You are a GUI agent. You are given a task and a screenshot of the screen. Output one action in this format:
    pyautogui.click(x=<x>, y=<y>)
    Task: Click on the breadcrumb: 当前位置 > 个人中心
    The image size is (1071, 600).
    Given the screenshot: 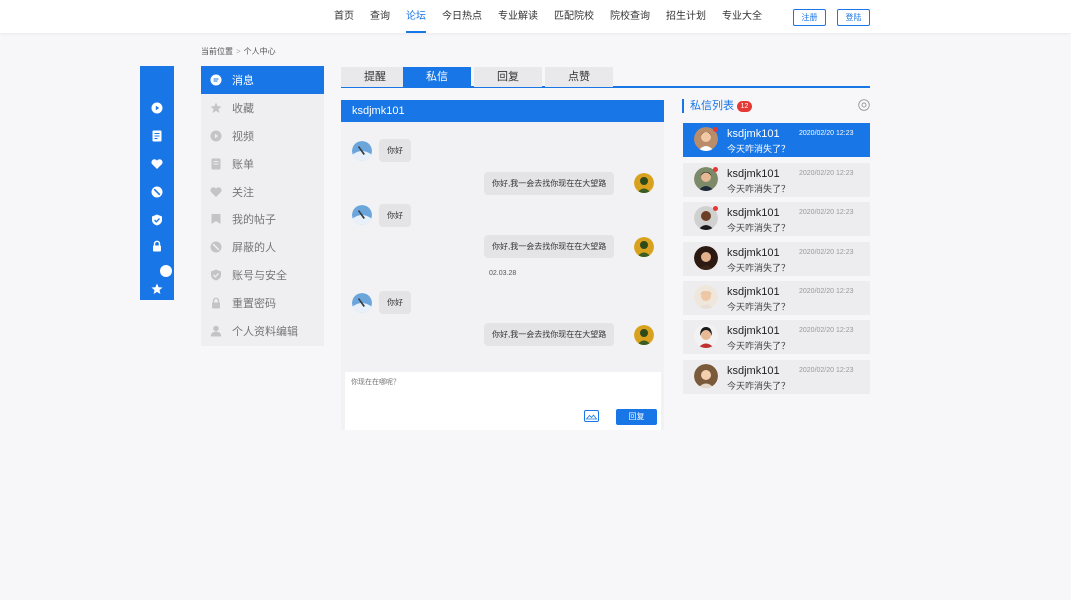 What is the action you would take?
    pyautogui.click(x=238, y=51)
    